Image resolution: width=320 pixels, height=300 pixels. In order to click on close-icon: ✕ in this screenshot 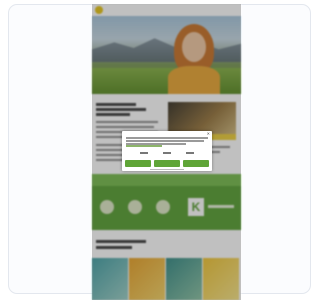, I will do `click(208, 134)`.